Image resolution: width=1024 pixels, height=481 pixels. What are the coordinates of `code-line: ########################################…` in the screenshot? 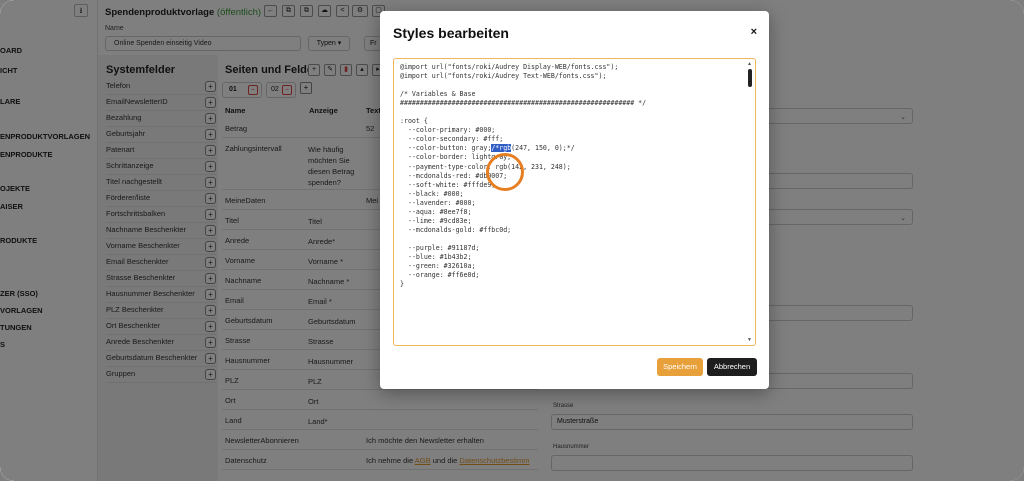 It's located at (570, 103).